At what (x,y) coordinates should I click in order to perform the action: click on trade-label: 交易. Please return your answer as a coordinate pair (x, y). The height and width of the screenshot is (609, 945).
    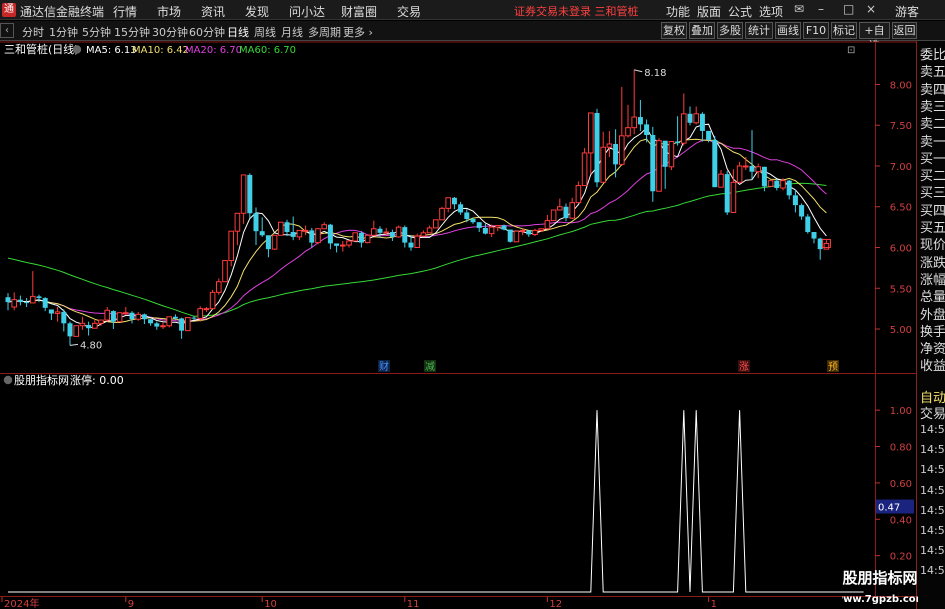
    Looking at the image, I should click on (932, 412).